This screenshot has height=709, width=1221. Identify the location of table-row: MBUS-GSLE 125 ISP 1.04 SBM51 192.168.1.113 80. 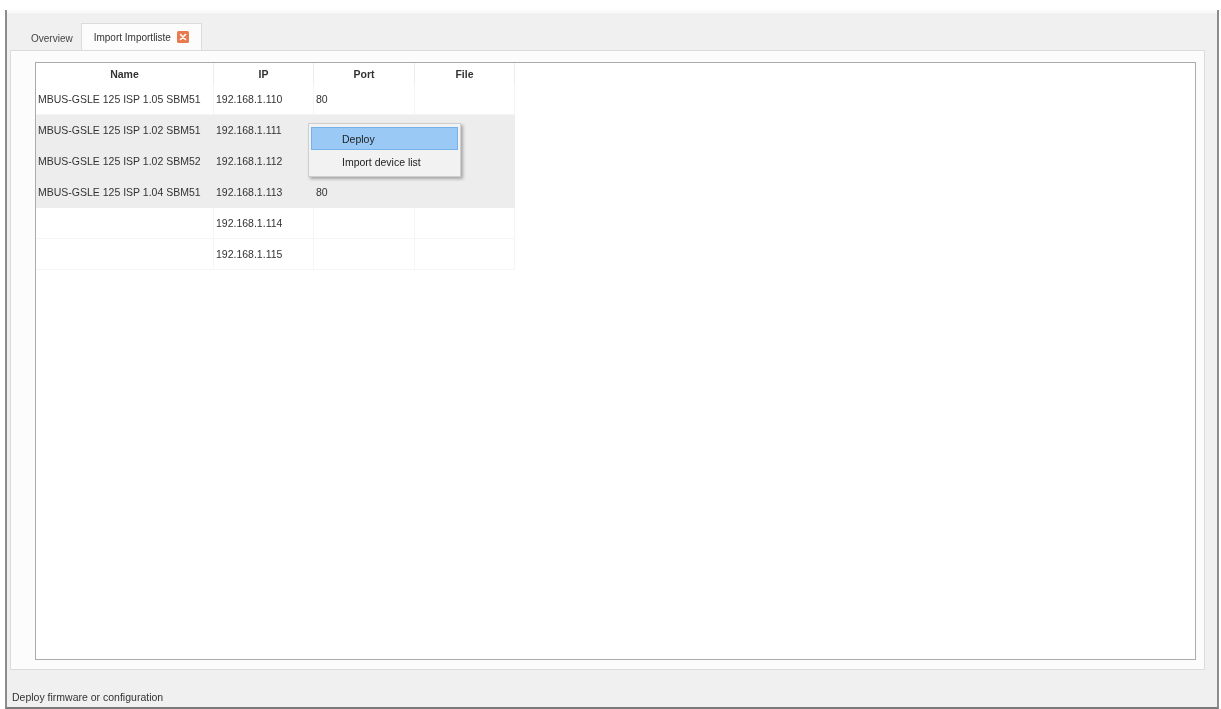
(275, 192).